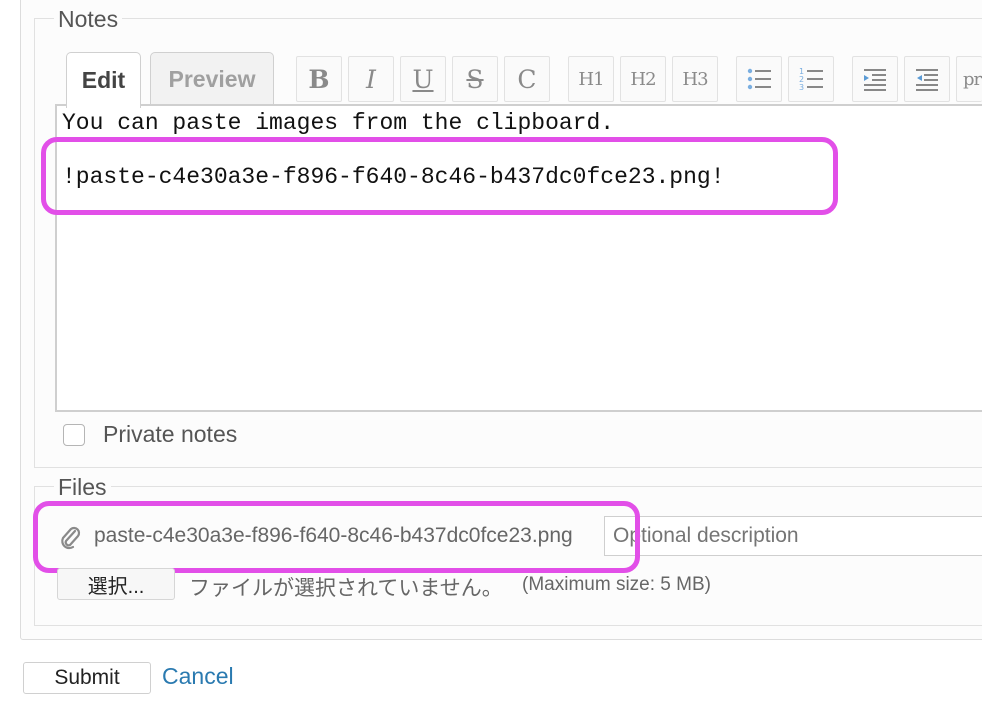 This screenshot has height=714, width=982. I want to click on bold-icon: B, so click(319, 79).